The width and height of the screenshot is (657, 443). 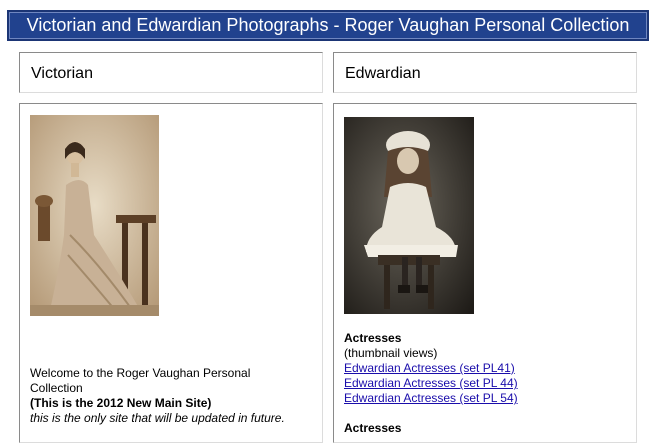 I want to click on victorian-header-box: Victorian, so click(x=171, y=72).